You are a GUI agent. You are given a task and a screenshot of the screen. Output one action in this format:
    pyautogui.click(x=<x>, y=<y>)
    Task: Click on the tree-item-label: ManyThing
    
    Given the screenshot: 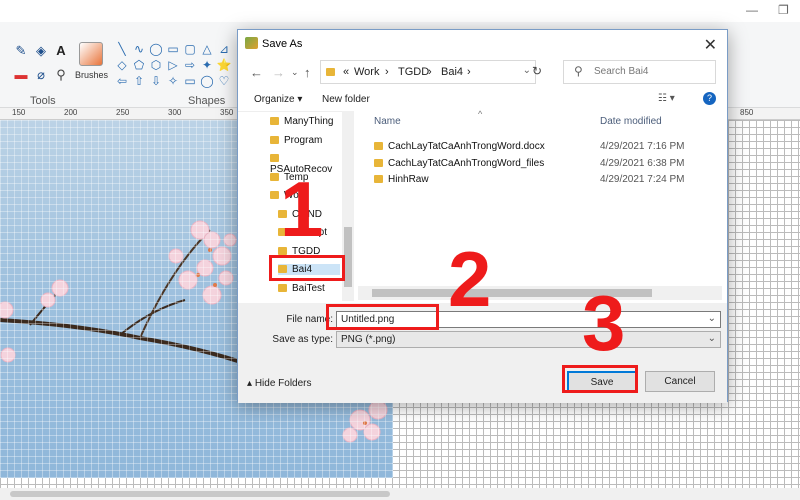 What is the action you would take?
    pyautogui.click(x=309, y=121)
    